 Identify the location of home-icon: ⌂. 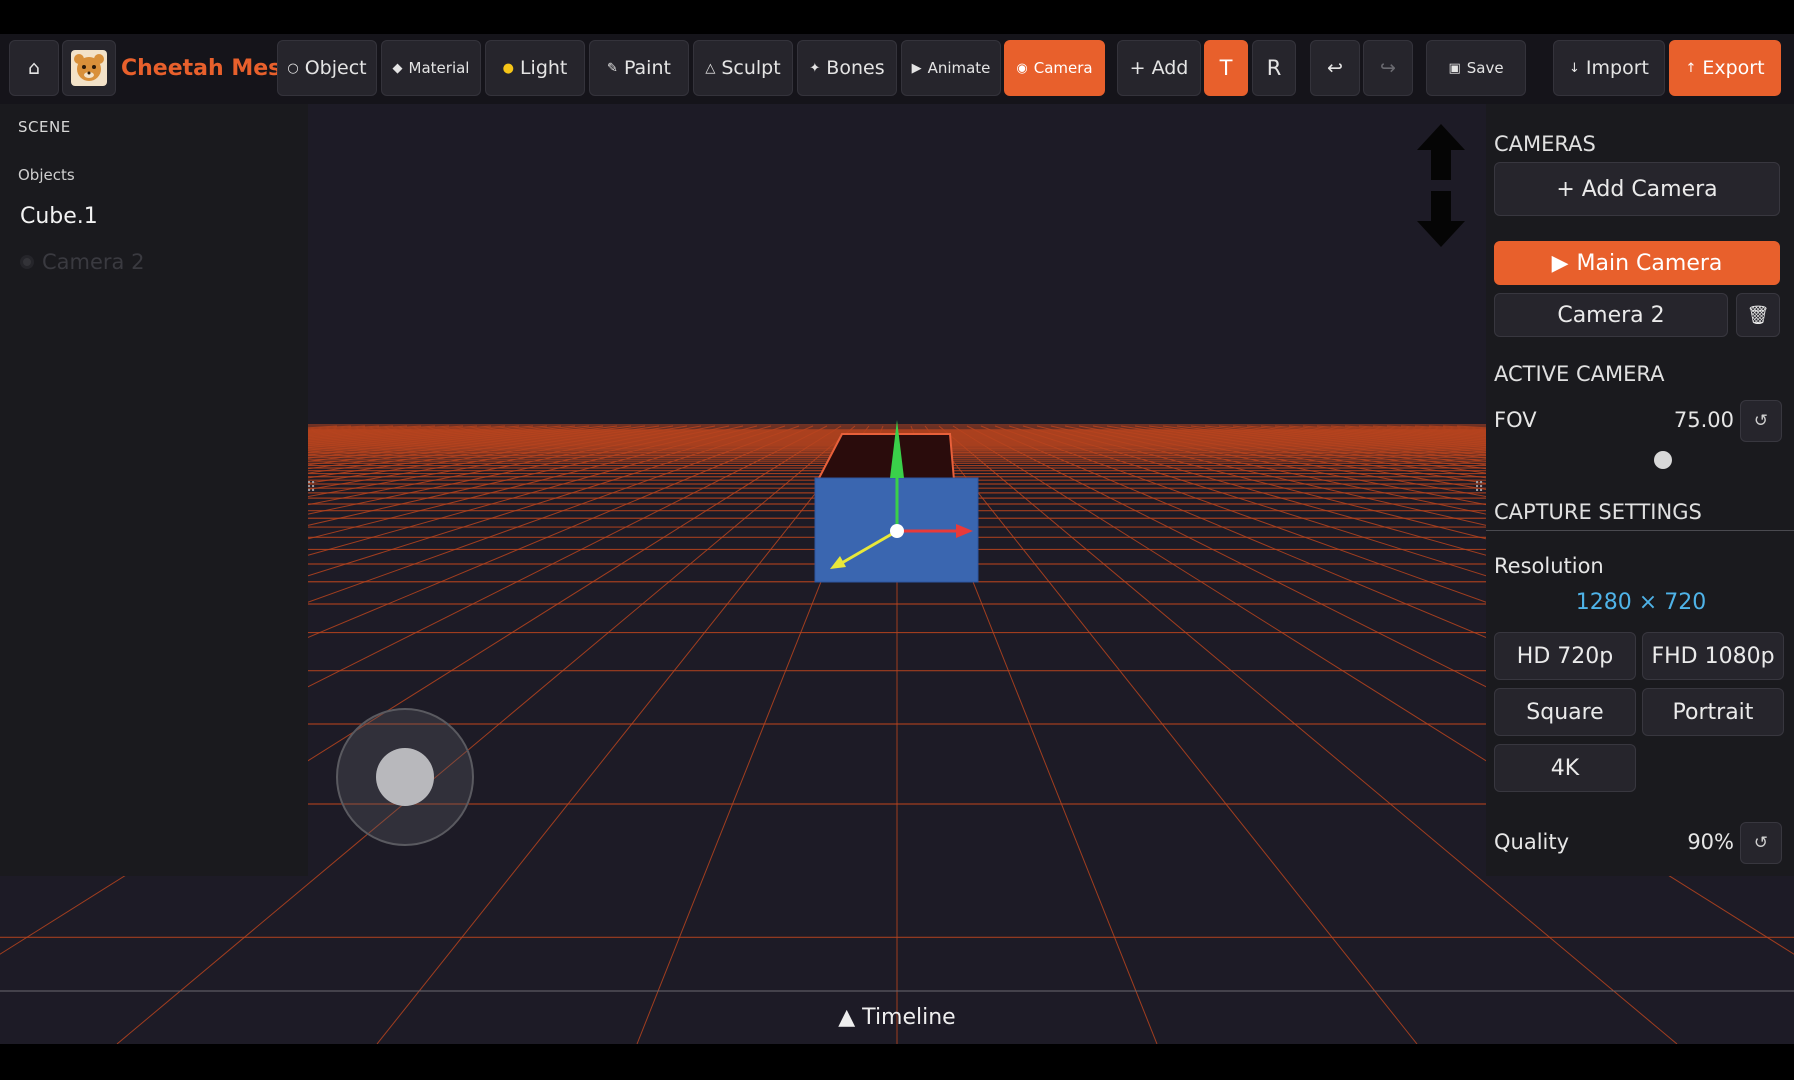
(34, 68).